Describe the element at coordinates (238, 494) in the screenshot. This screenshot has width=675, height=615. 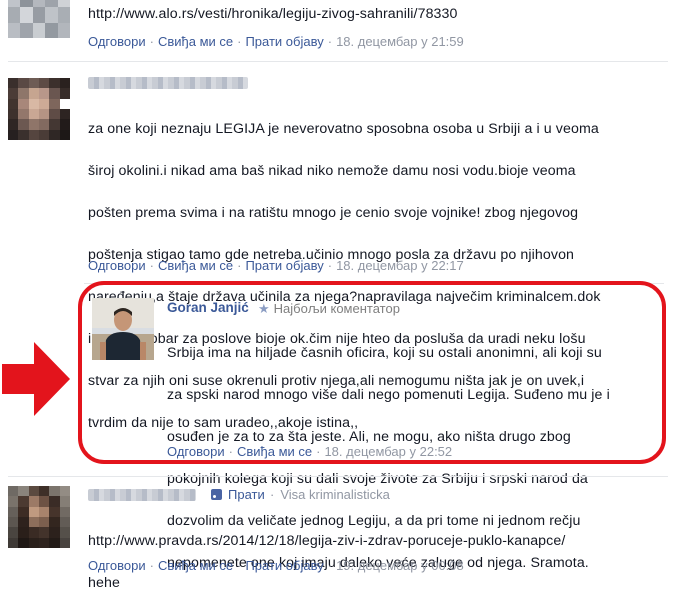
I see `follow-author: Прати` at that location.